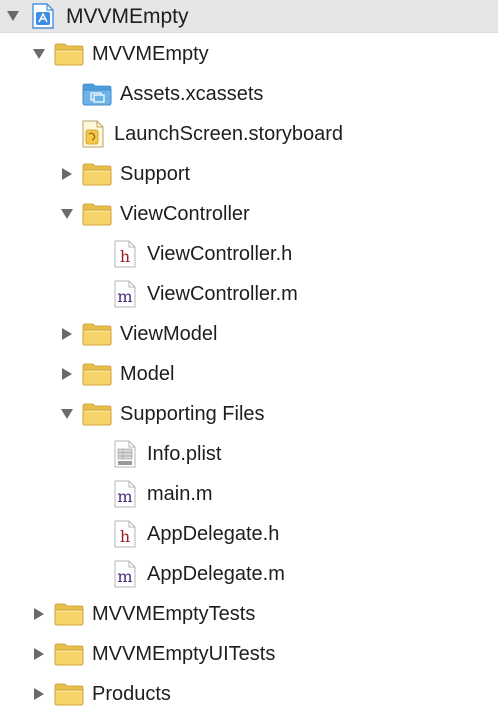 The image size is (498, 714). I want to click on tree-item-supporting-files: Supporting Files, so click(249, 414).